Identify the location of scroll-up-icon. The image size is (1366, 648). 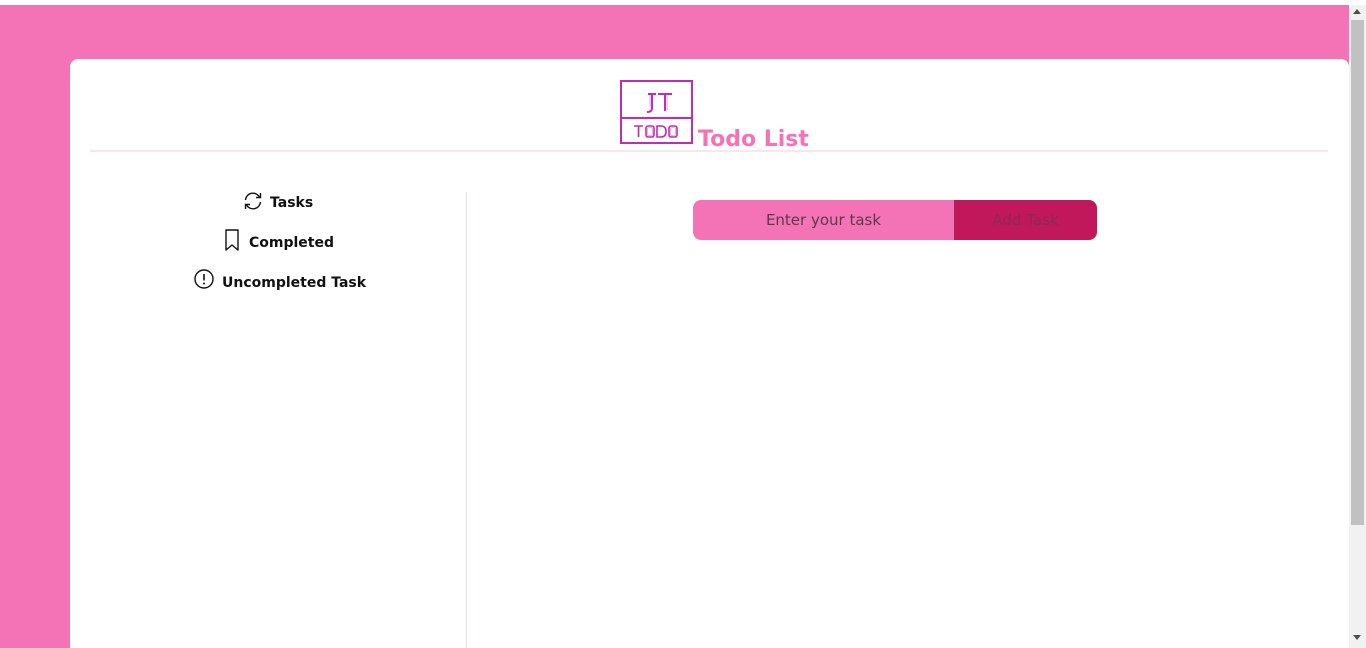
(1357, 11).